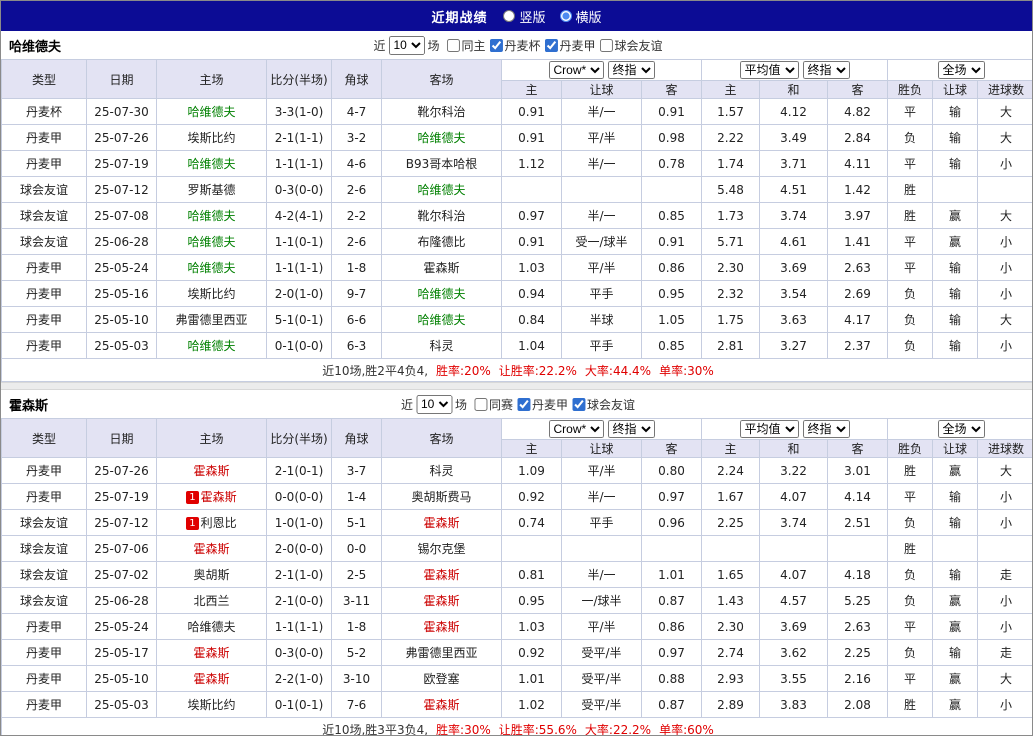  What do you see at coordinates (955, 89) in the screenshot?
I see `subheader-handicap-result: 让球` at bounding box center [955, 89].